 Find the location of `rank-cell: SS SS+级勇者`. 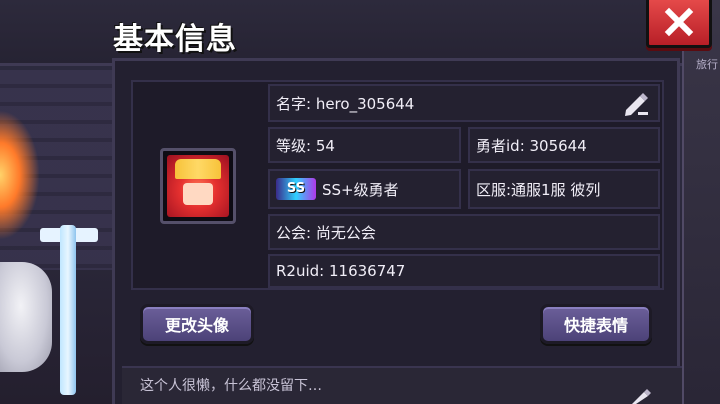

rank-cell: SS SS+级勇者 is located at coordinates (364, 189).